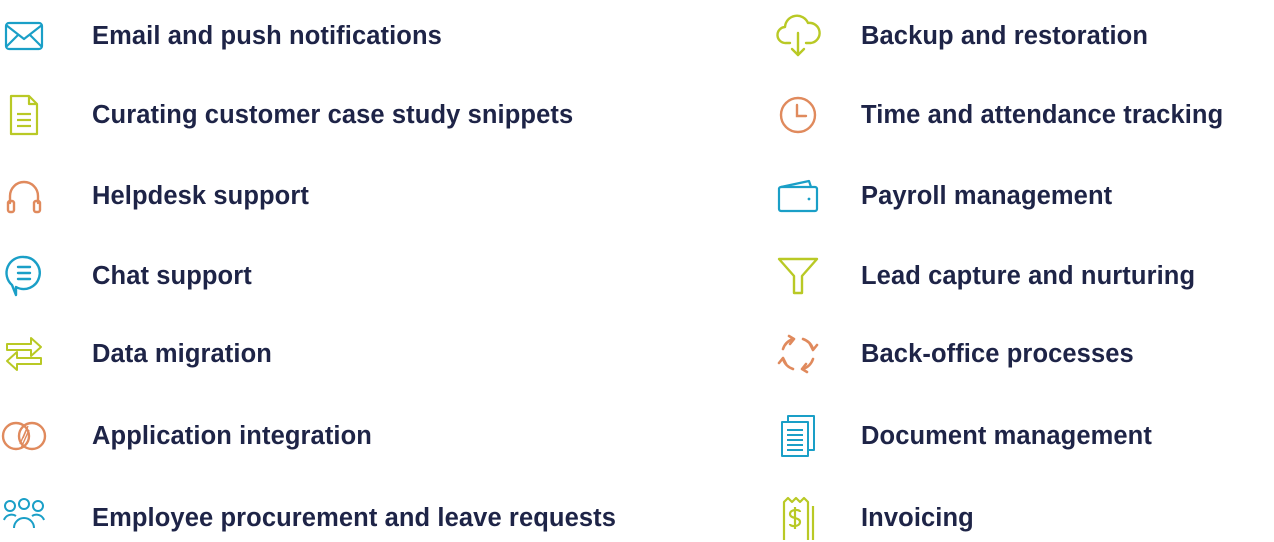  I want to click on receipt-icon, so click(798, 518).